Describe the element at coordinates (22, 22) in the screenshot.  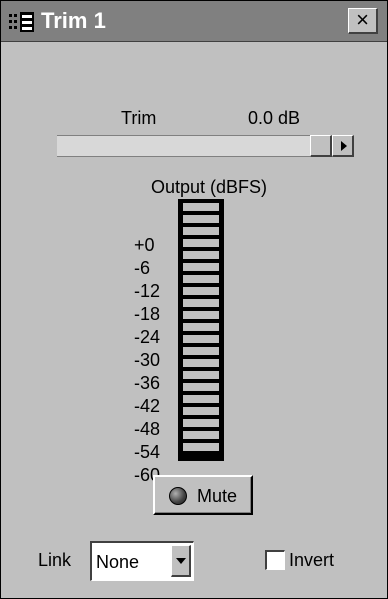
I see `mixer-channel-icon` at that location.